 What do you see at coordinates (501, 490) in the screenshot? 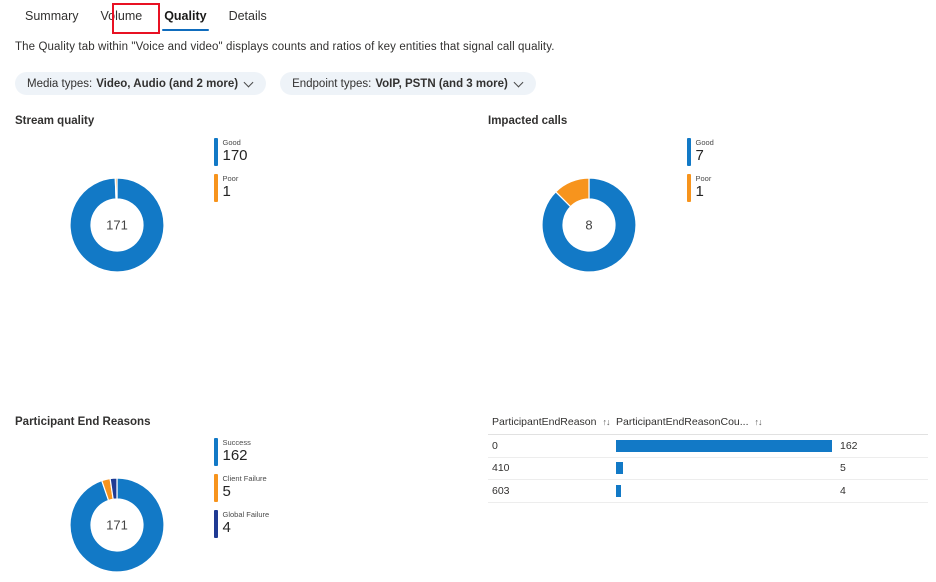
I see `table-cell-reason: 603` at bounding box center [501, 490].